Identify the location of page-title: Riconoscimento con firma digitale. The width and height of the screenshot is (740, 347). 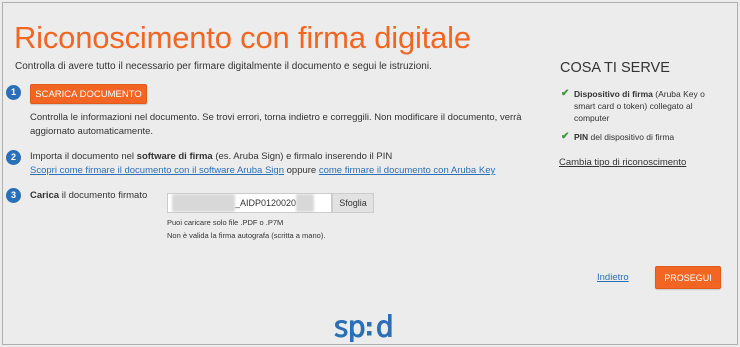
(242, 37).